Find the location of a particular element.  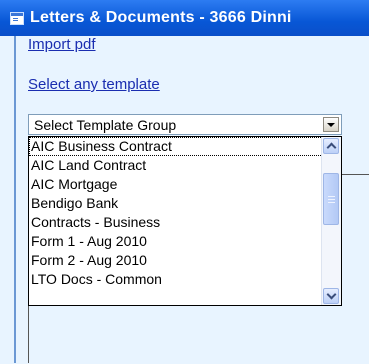

scroll-up-button is located at coordinates (331, 146).